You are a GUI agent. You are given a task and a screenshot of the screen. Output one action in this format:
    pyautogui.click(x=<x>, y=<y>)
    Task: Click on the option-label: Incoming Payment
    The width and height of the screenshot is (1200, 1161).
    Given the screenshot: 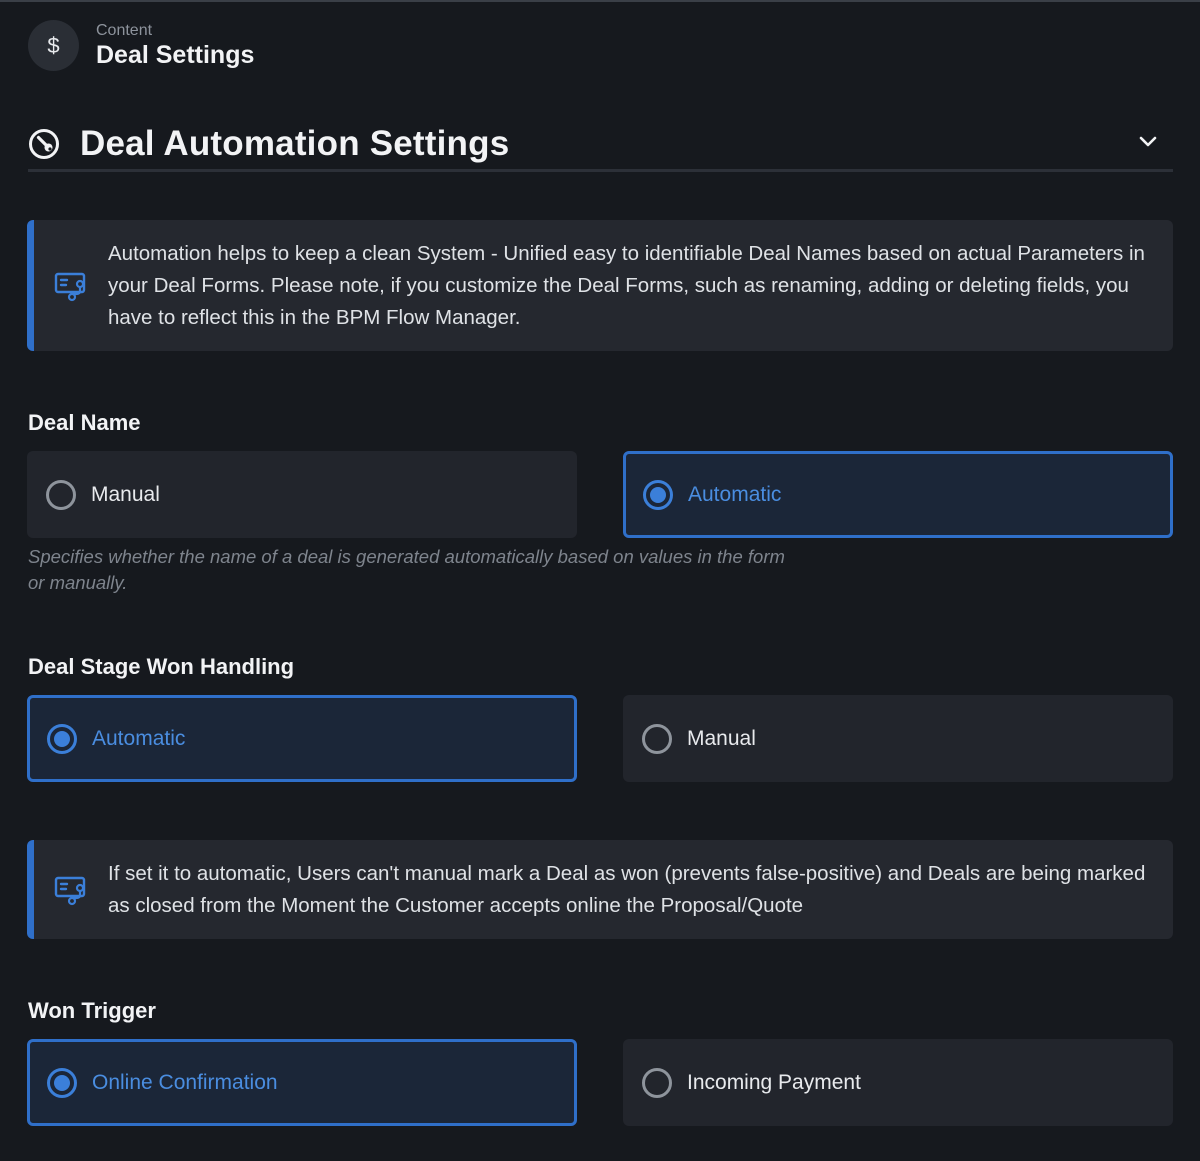 What is the action you would take?
    pyautogui.click(x=774, y=1082)
    